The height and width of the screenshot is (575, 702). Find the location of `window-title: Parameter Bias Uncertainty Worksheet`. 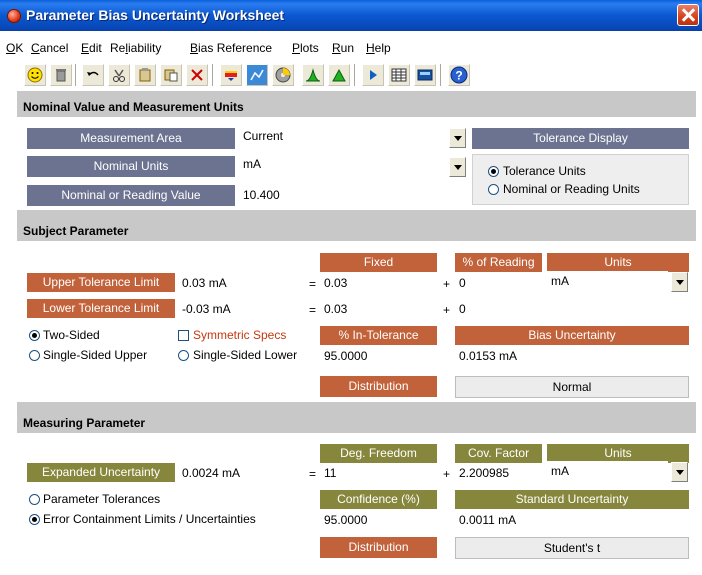

window-title: Parameter Bias Uncertainty Worksheet is located at coordinates (155, 15).